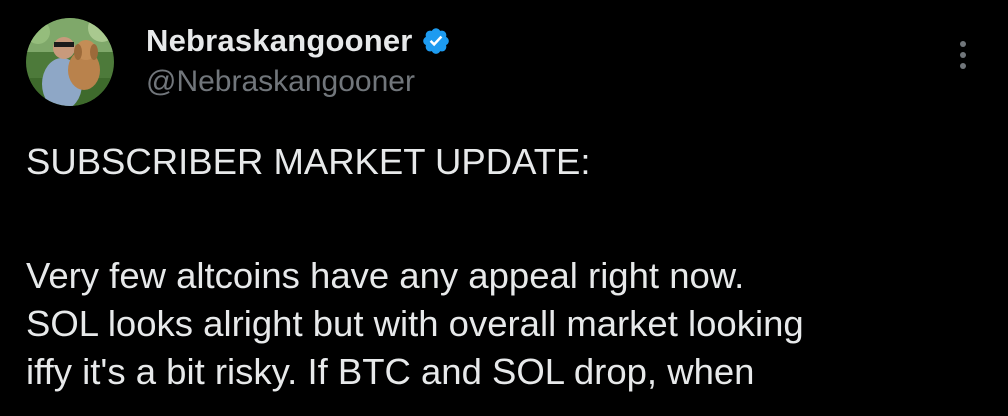 The height and width of the screenshot is (416, 1008). I want to click on avatar-image, so click(70, 62).